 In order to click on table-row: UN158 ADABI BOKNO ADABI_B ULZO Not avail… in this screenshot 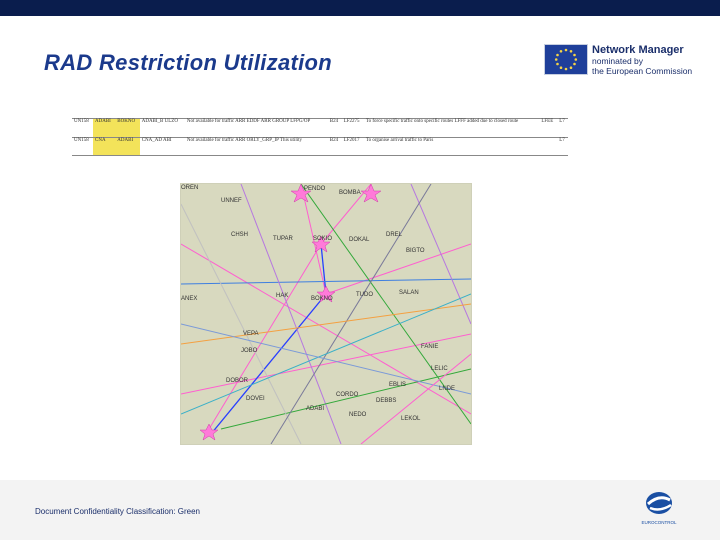, I will do `click(320, 128)`.